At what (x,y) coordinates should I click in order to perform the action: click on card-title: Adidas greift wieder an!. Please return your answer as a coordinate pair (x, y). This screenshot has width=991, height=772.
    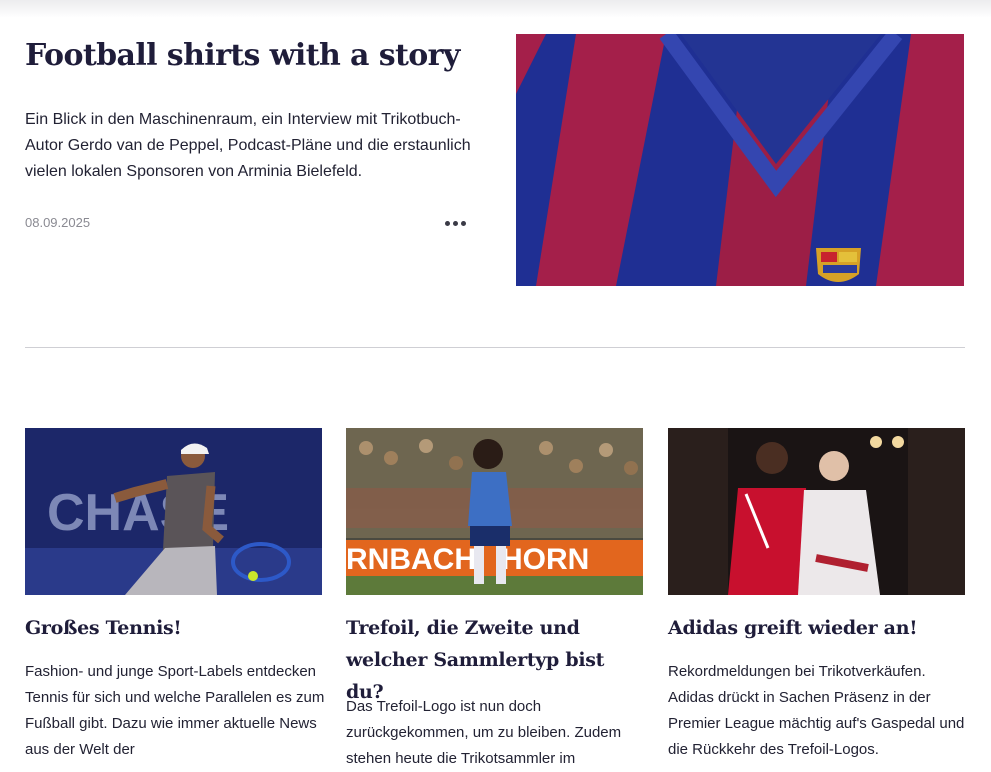
    Looking at the image, I should click on (818, 628).